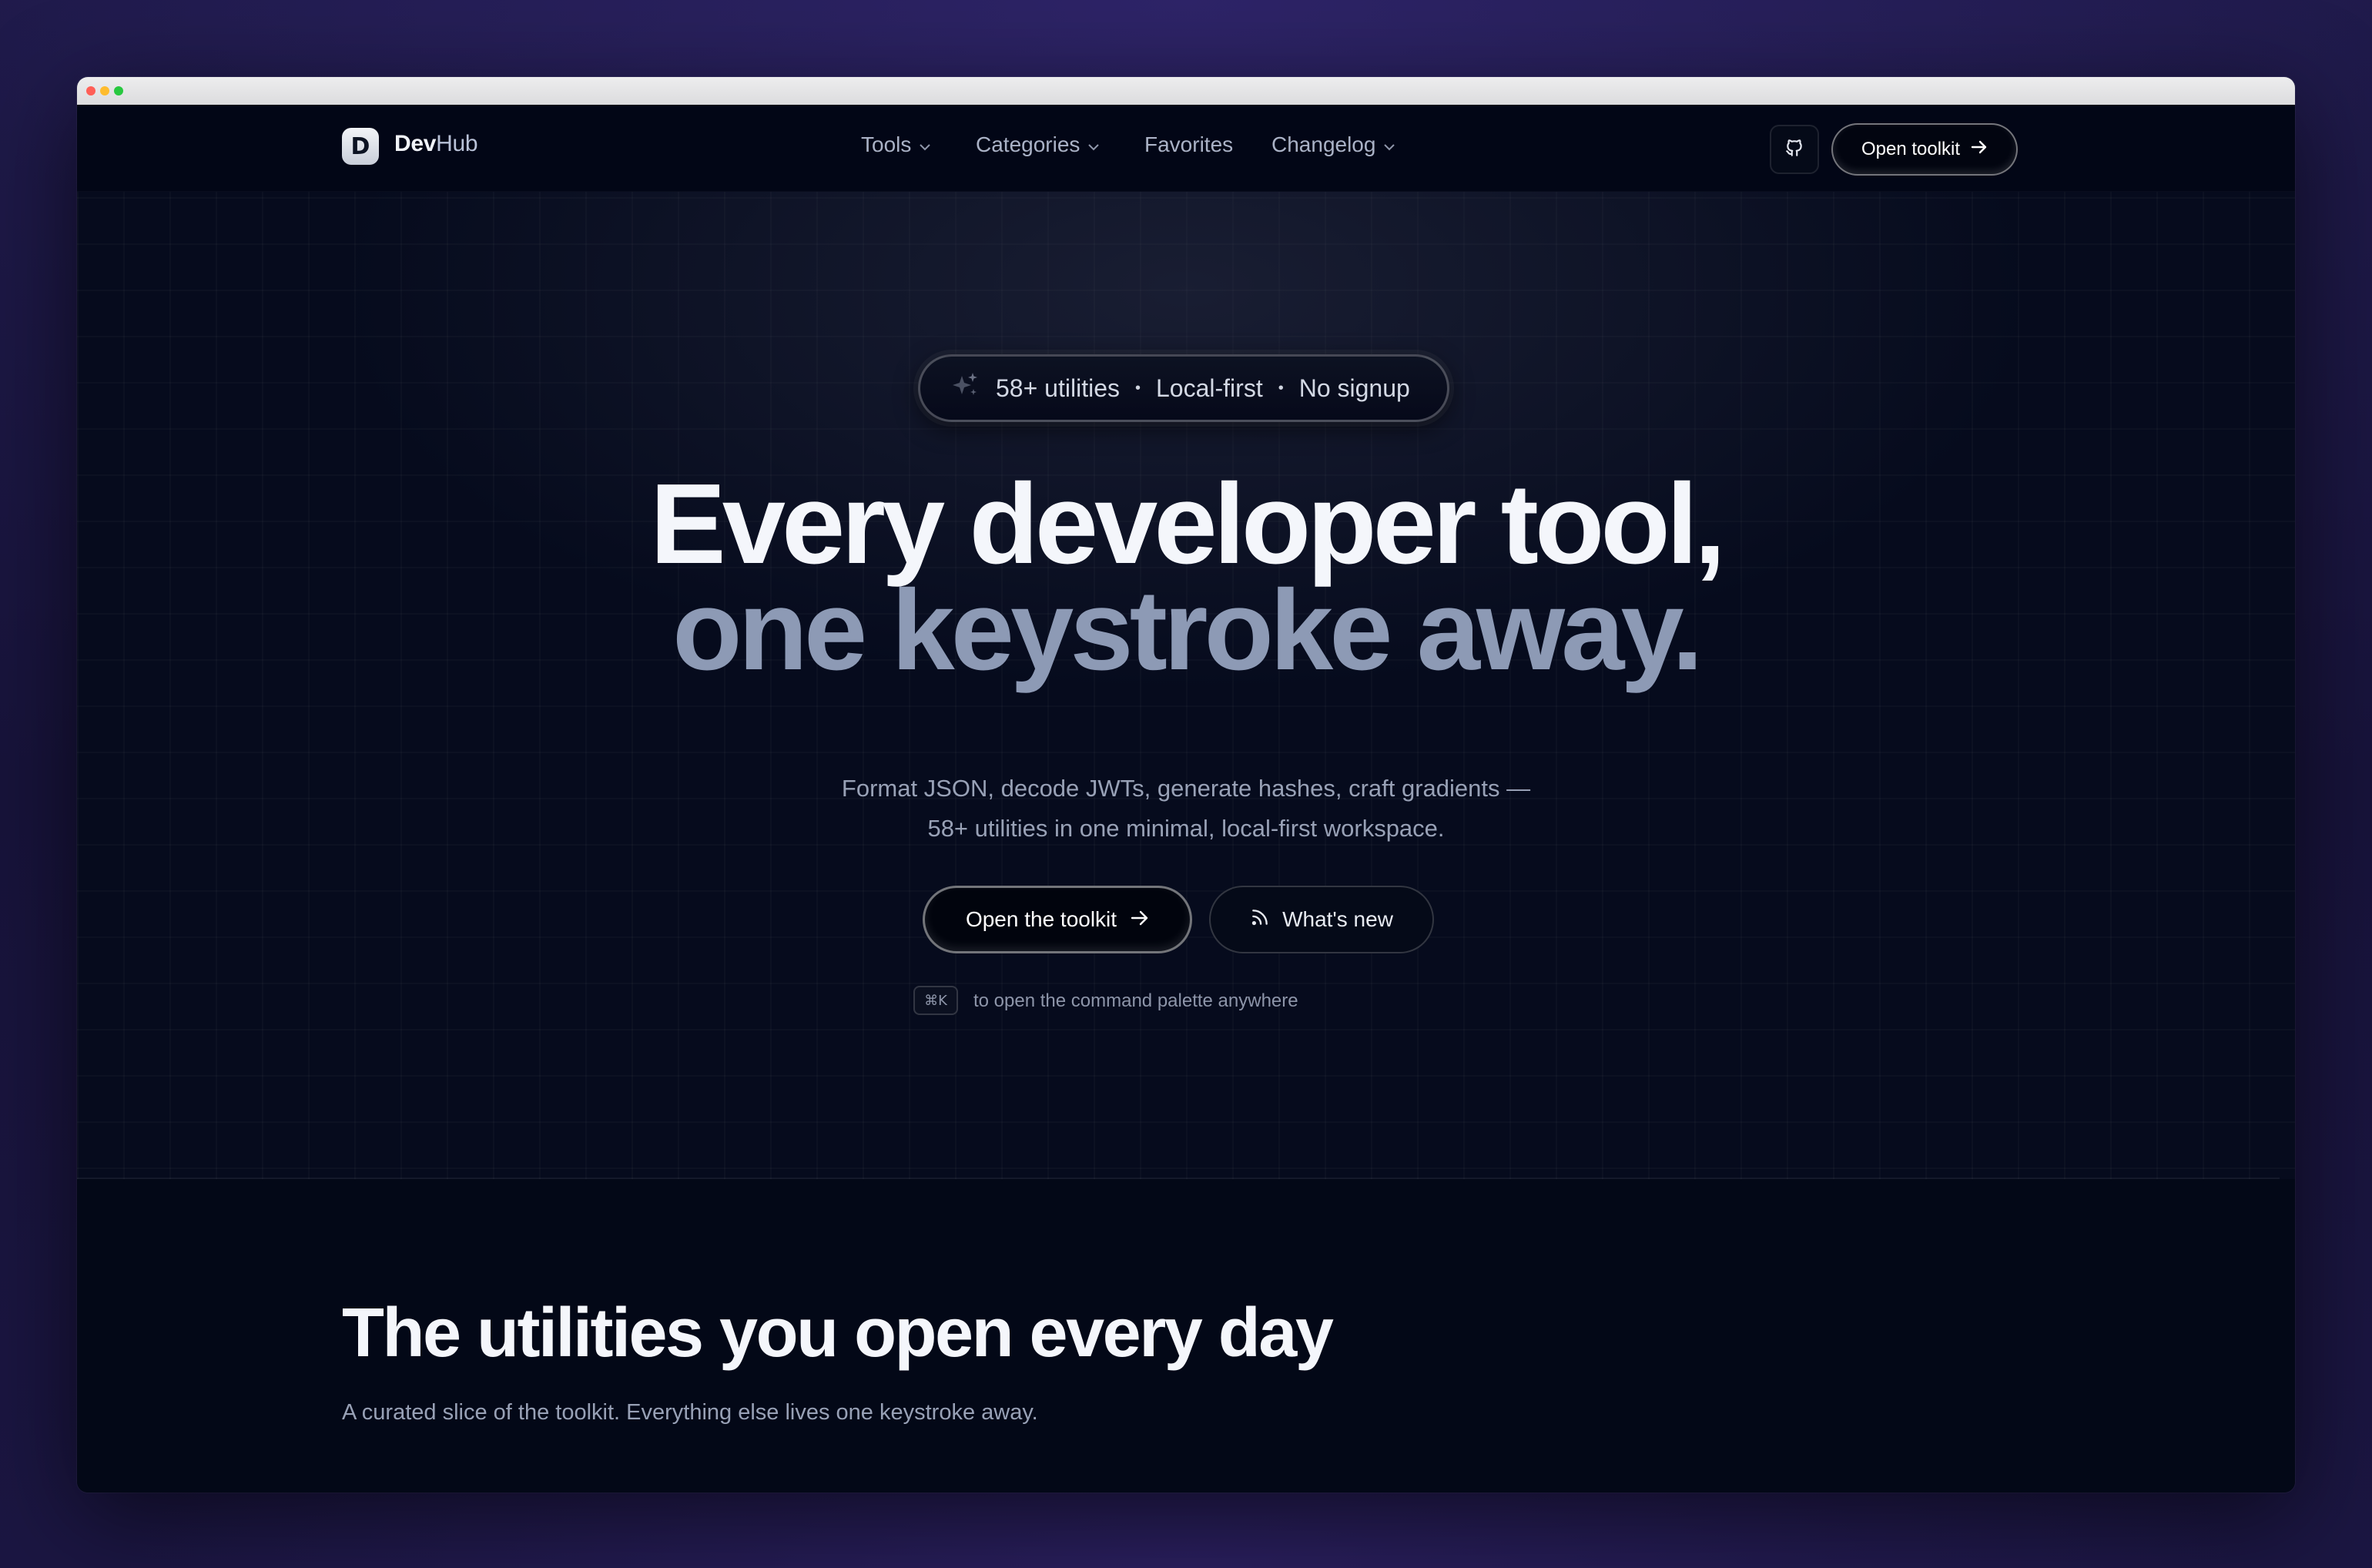 This screenshot has height=1568, width=2372. I want to click on open-toolkit-nav-button: Open toolkit, so click(1925, 150).